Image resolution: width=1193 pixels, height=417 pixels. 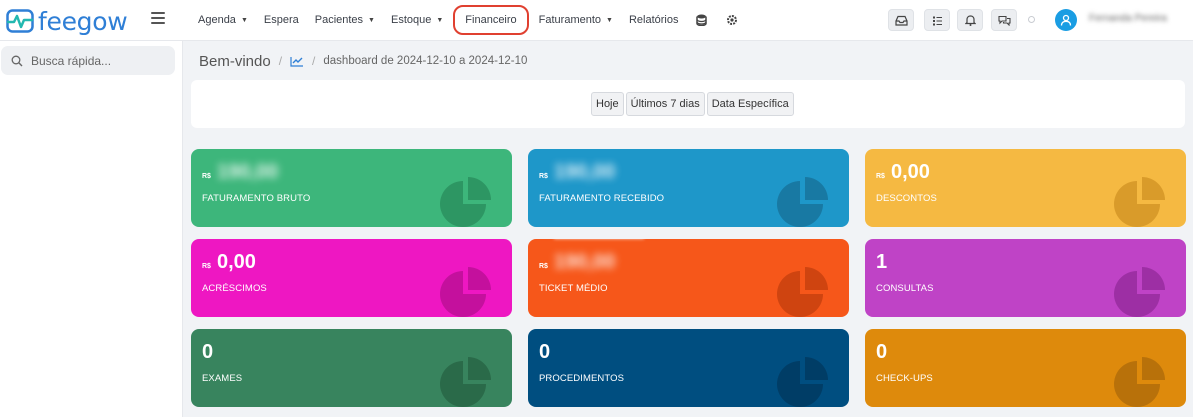 I want to click on user-icon, so click(x=1066, y=20).